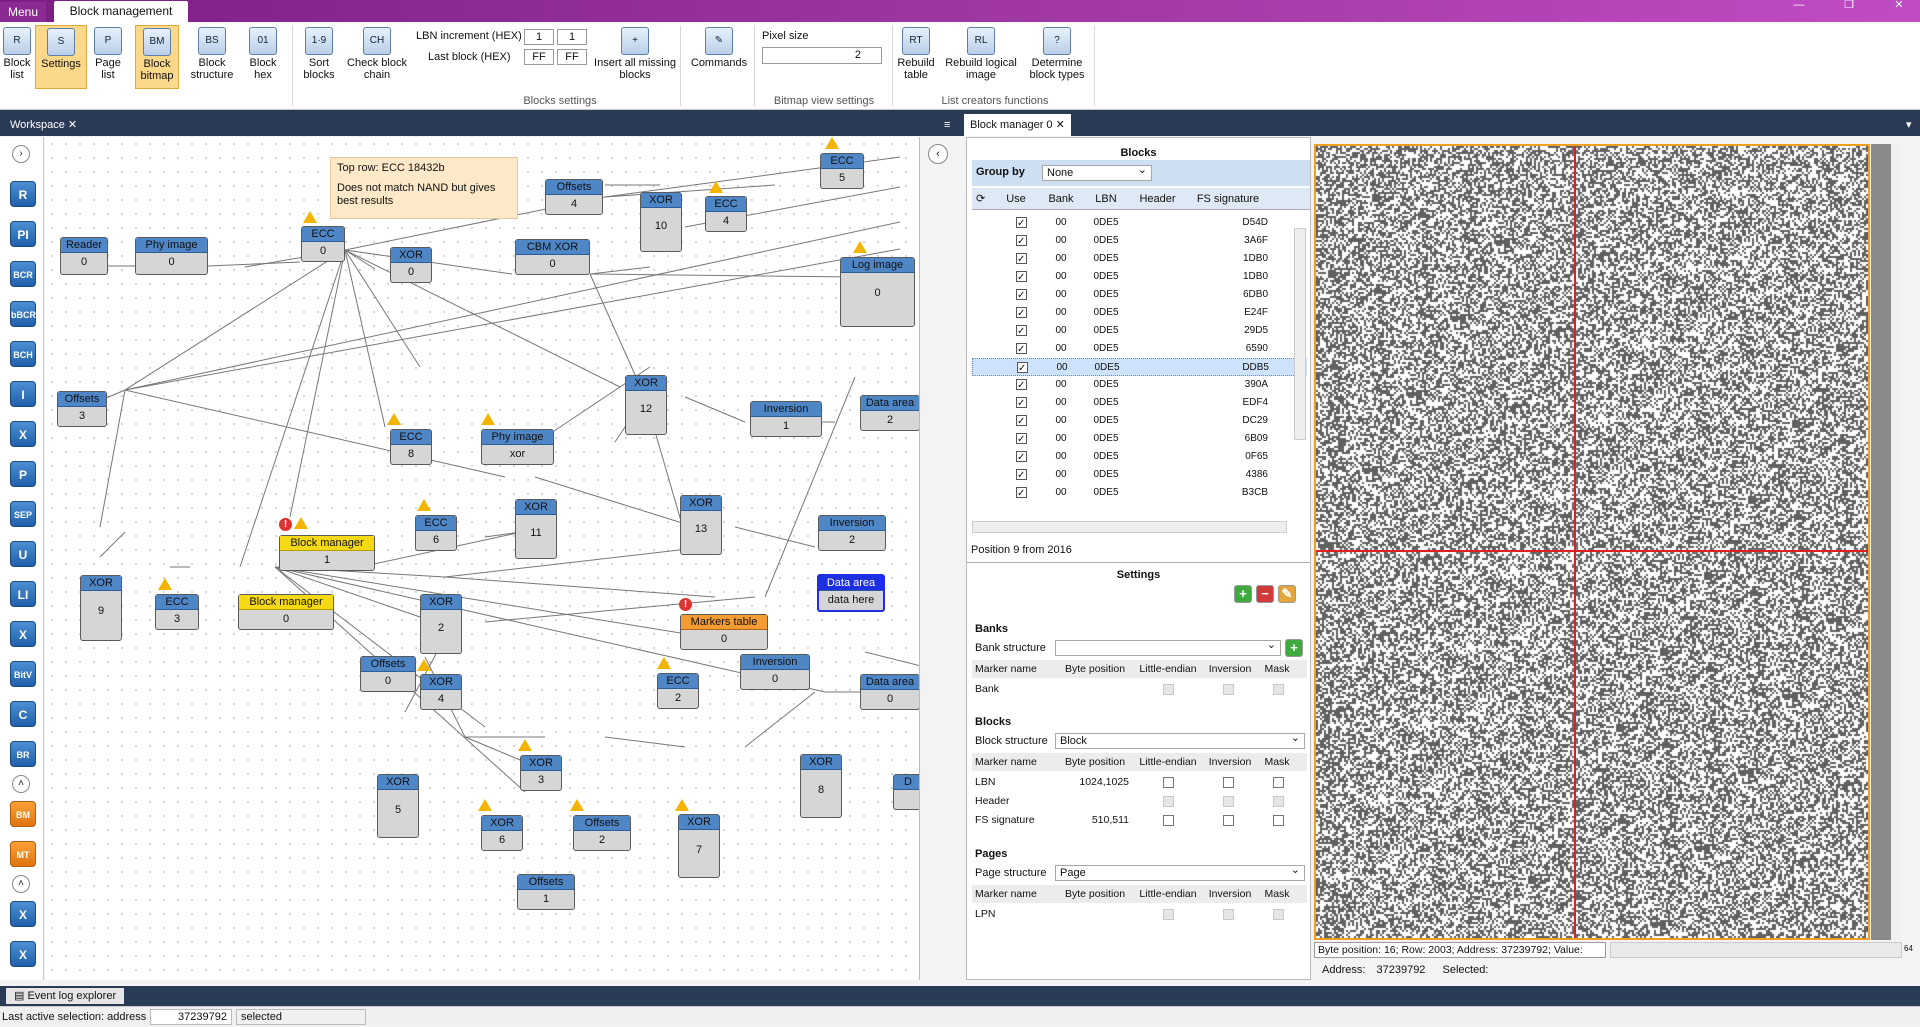 The image size is (1920, 1027). What do you see at coordinates (635, 57) in the screenshot?
I see `insert-missing-blocks-button: + Insert all missing blocks` at bounding box center [635, 57].